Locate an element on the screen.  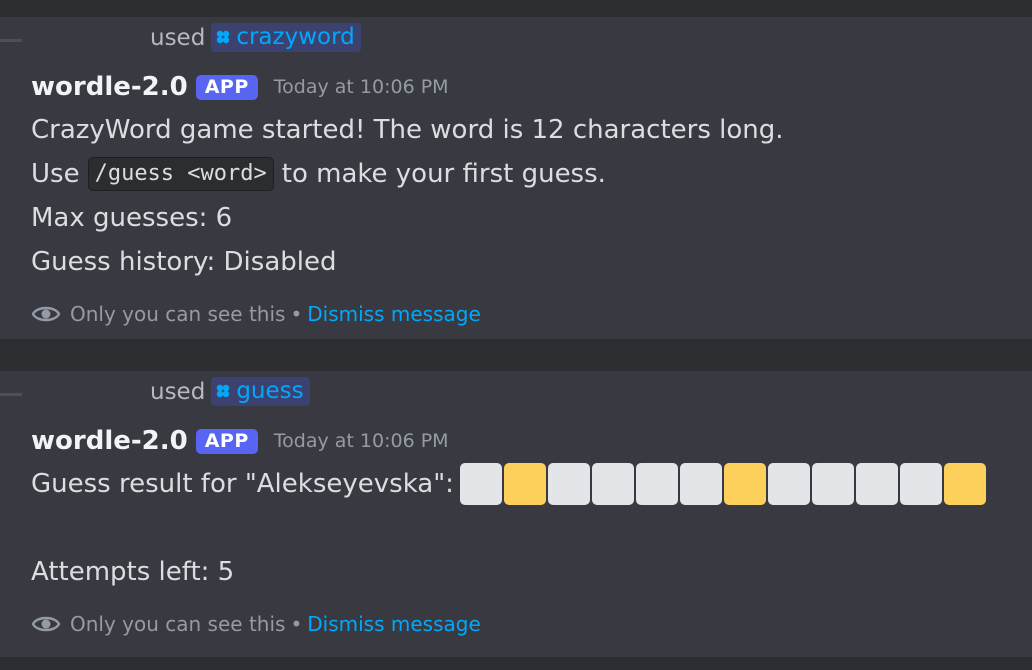
command-usage: used guess is located at coordinates (230, 391).